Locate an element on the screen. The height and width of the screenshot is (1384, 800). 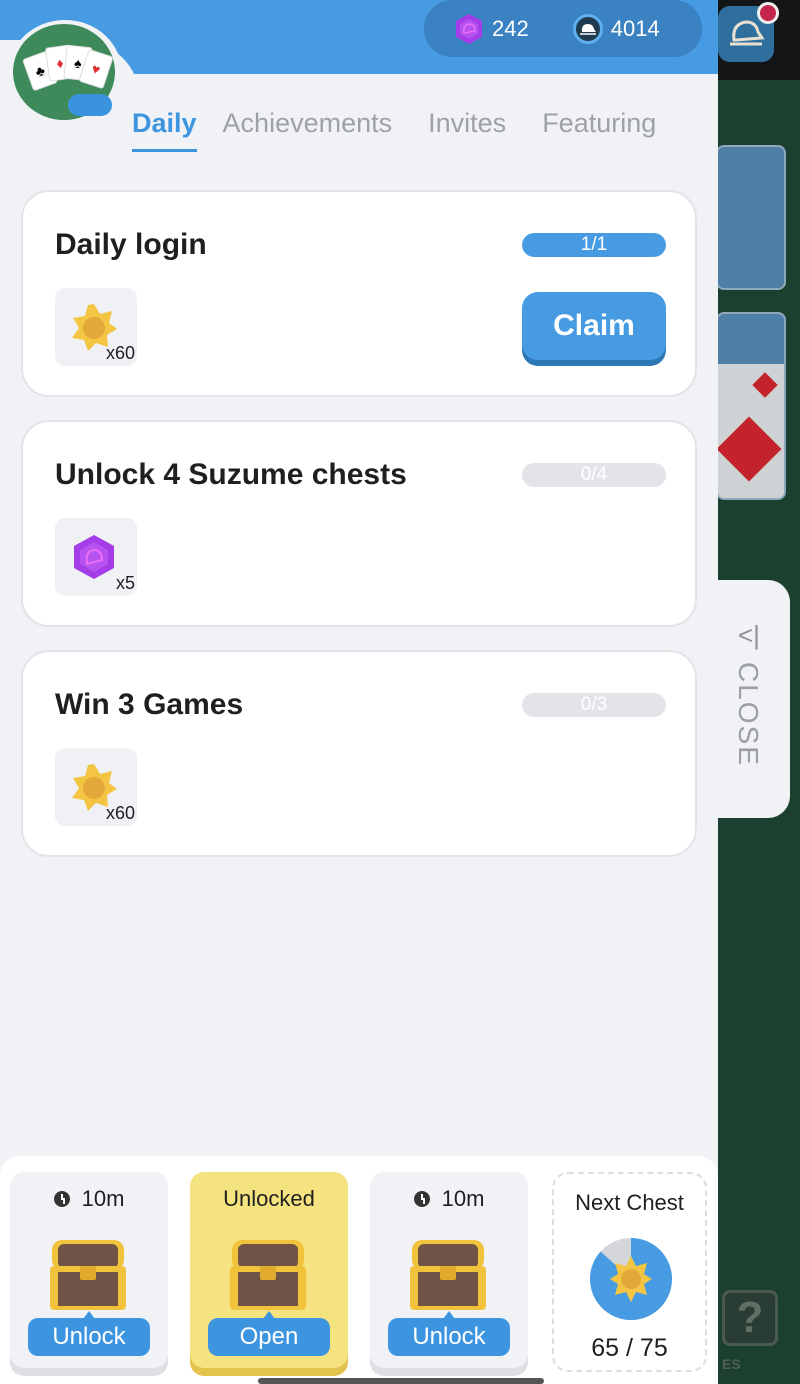
task-progress-text: 1/1 is located at coordinates (594, 244).